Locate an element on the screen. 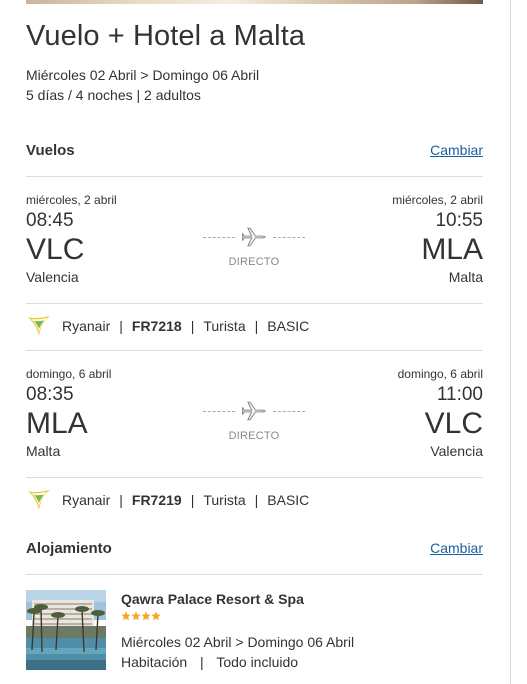 The image size is (527, 684). airline-info-row: Ryanair | FR7219 | Turista | BASIC is located at coordinates (167, 500).